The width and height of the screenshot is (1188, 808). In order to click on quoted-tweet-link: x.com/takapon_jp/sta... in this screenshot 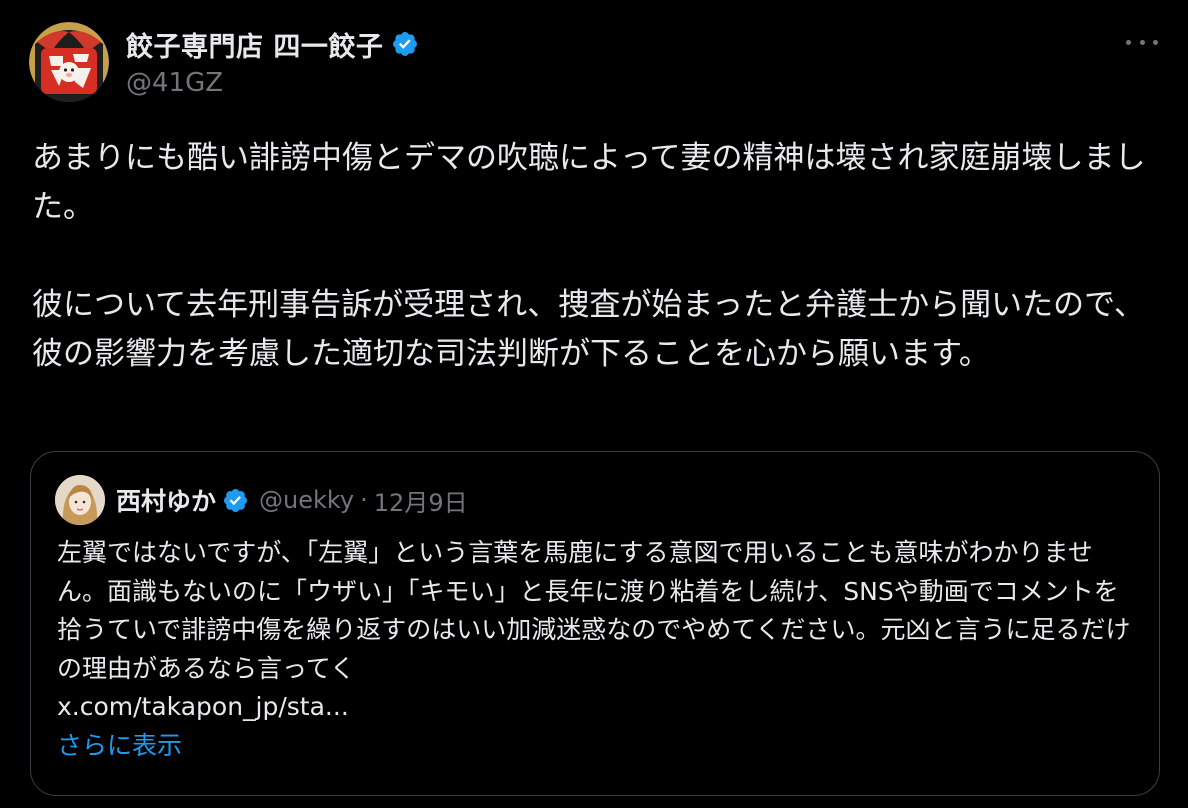, I will do `click(203, 706)`.